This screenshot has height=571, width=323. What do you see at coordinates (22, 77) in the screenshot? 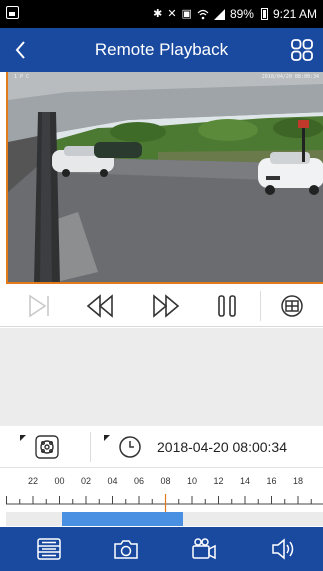
I see `video-osd-channel: 1 P C` at bounding box center [22, 77].